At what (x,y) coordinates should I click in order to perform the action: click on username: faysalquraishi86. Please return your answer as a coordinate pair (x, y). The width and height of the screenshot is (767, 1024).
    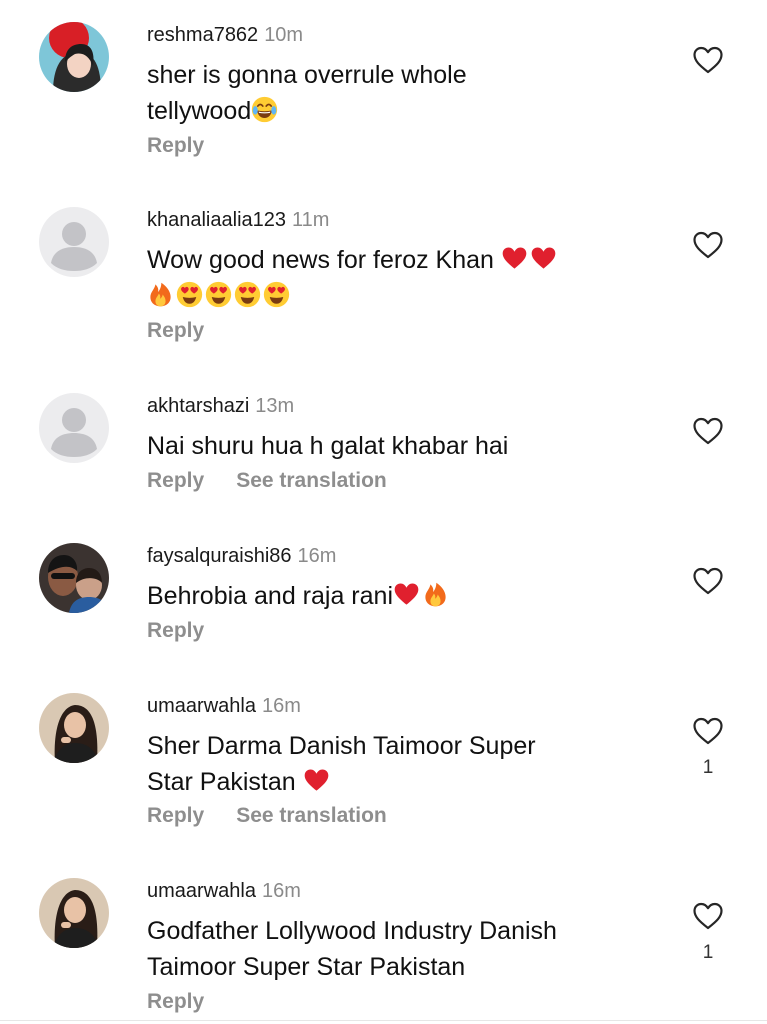
    Looking at the image, I should click on (219, 556).